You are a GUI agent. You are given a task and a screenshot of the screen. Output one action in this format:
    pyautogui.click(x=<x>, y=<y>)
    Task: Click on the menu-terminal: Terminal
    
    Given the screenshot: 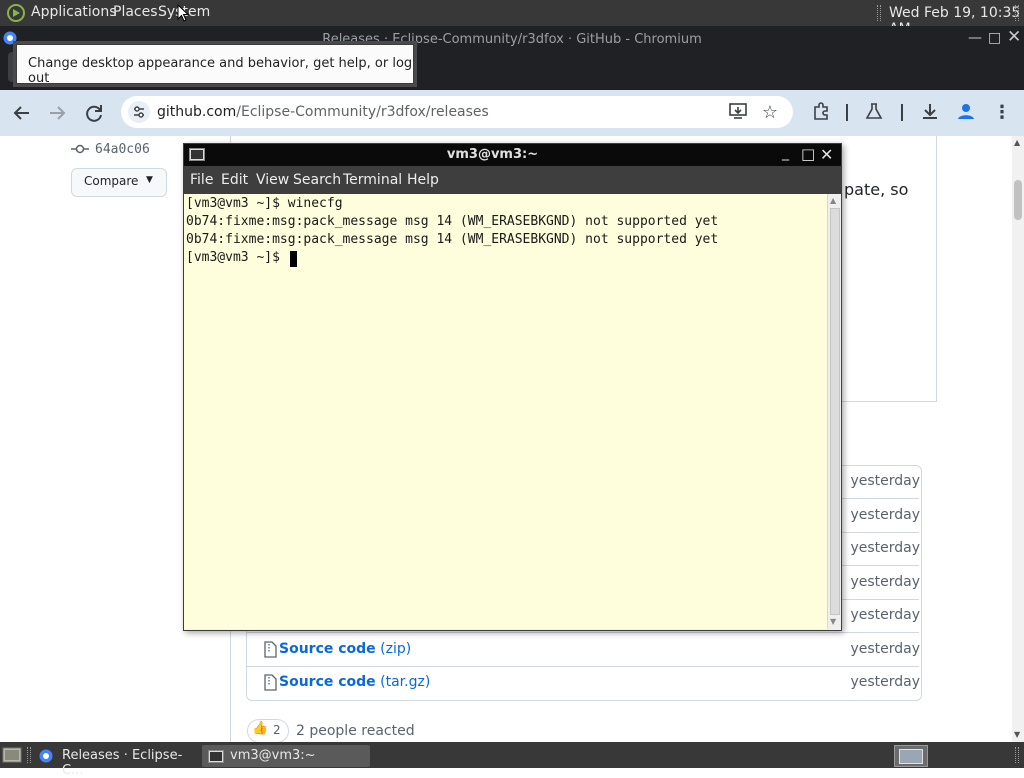 What is the action you would take?
    pyautogui.click(x=372, y=180)
    